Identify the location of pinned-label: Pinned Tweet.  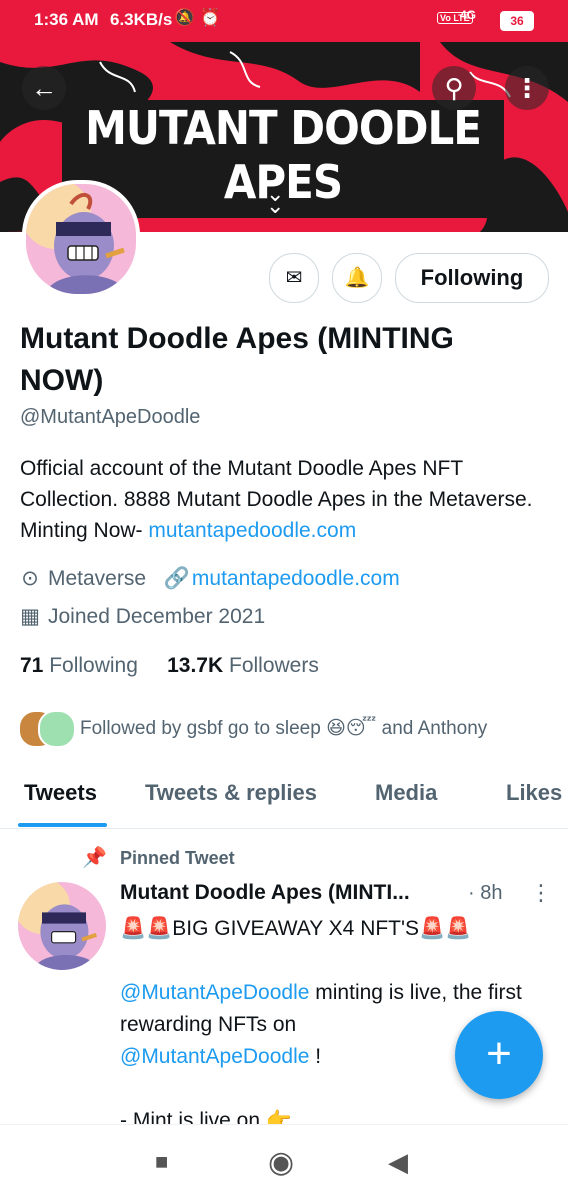
(177, 858).